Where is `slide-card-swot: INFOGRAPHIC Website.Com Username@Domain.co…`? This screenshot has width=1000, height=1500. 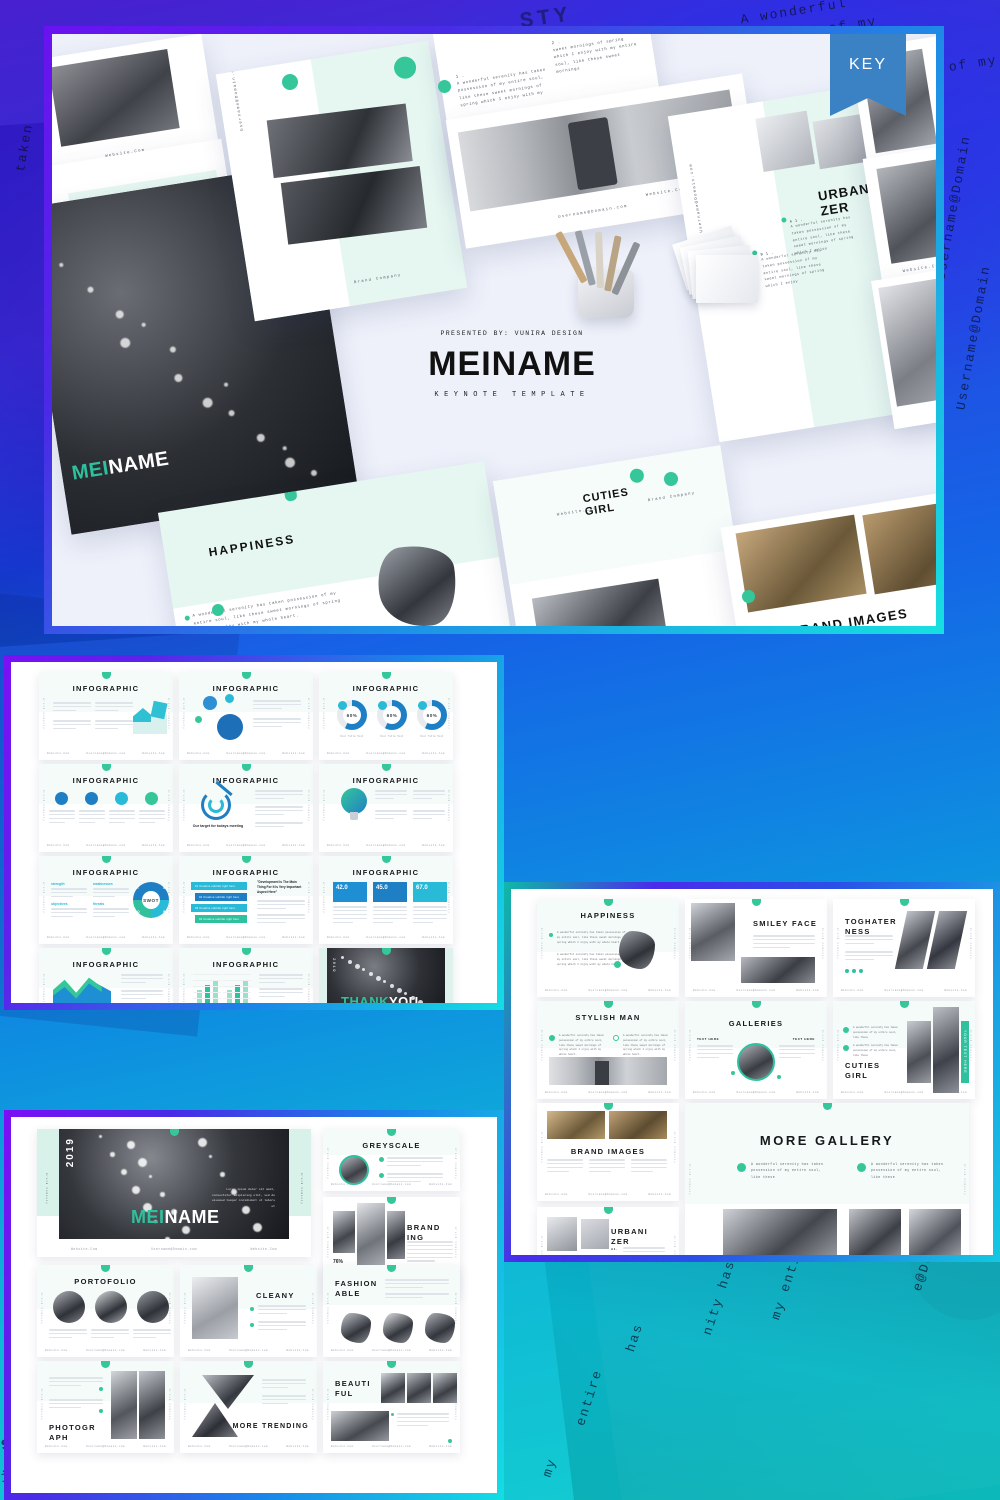 slide-card-swot: INFOGRAPHIC Website.Com Username@Domain.co… is located at coordinates (106, 900).